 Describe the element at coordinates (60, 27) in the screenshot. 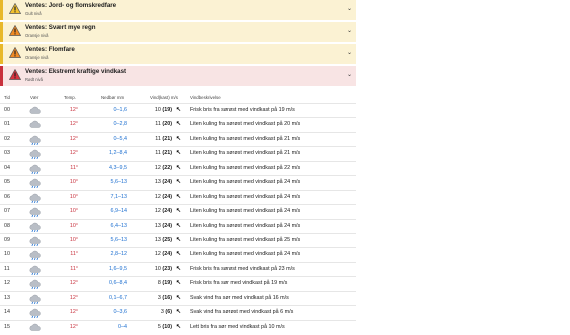

I see `warning-title: Ventes: Svært mye regn` at that location.